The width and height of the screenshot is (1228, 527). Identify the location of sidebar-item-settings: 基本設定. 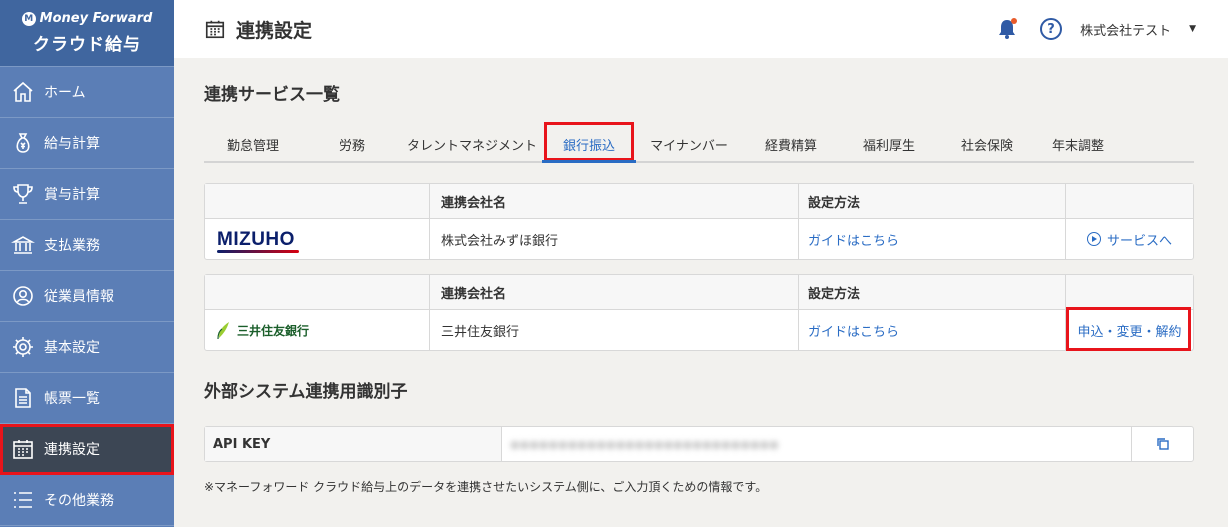
(87, 347).